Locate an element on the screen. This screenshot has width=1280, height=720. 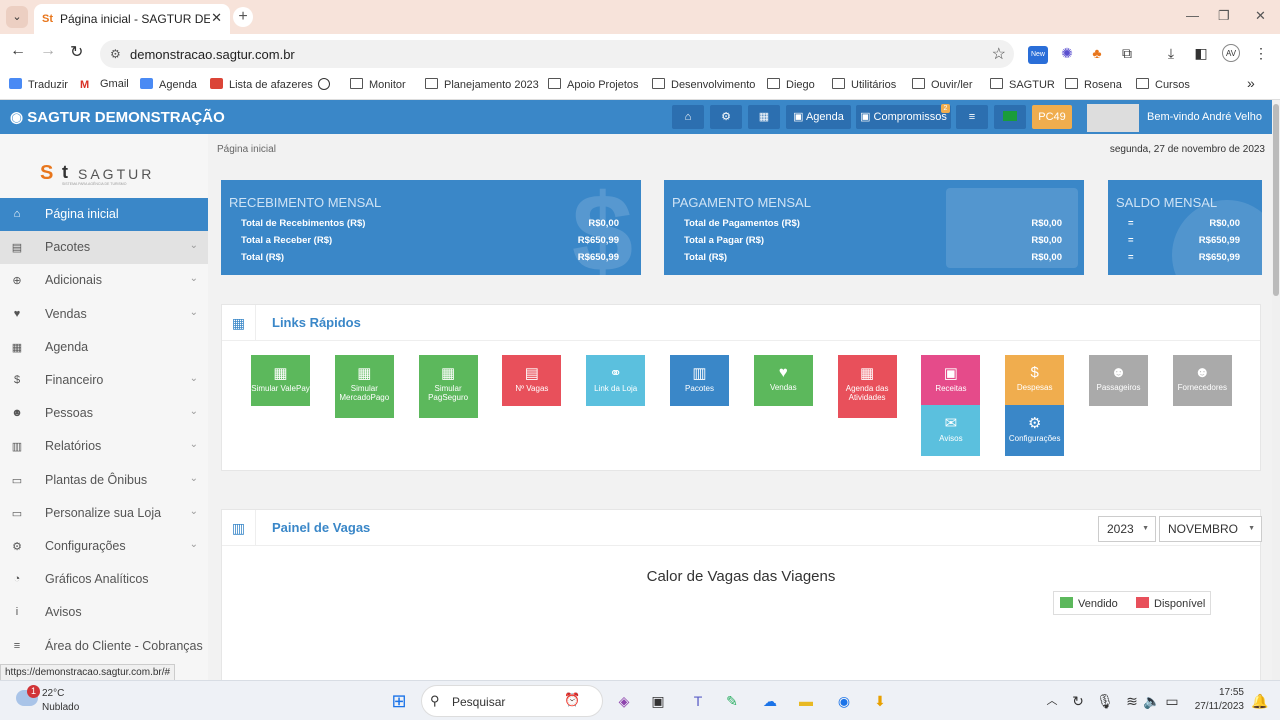
legend-vendido: Vendido is located at coordinates (1089, 603).